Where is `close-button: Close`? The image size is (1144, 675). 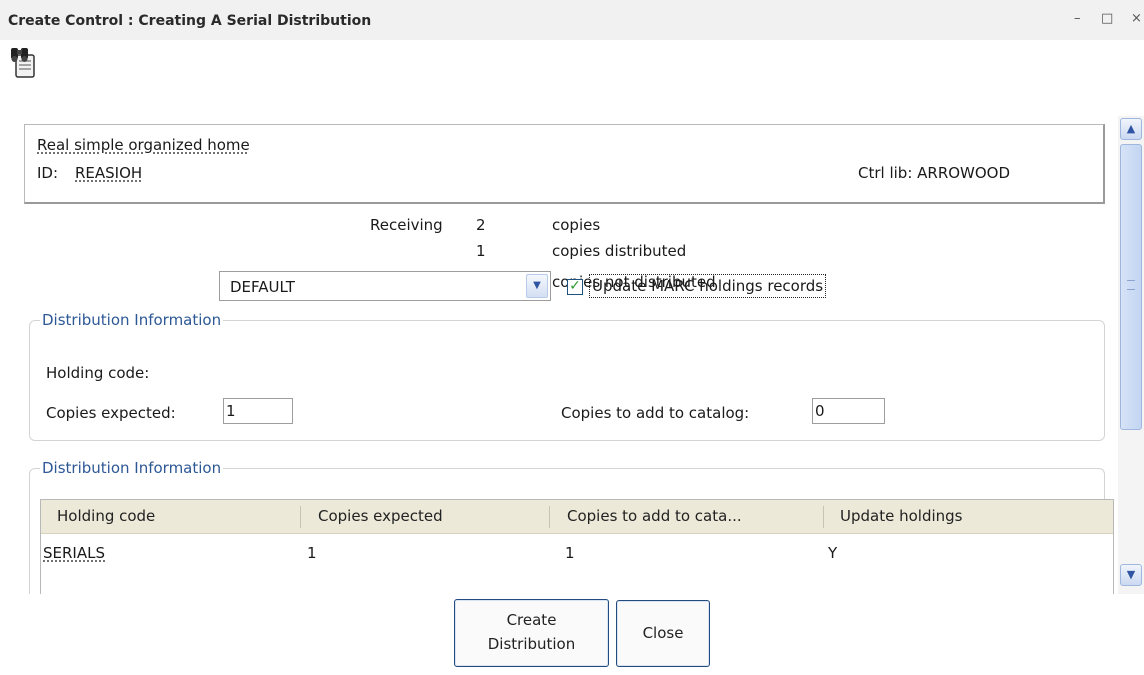 close-button: Close is located at coordinates (663, 633).